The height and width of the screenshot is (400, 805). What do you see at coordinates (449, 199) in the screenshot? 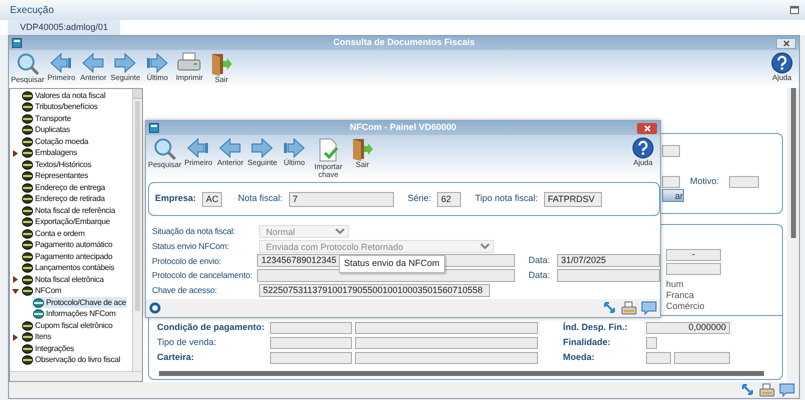
I see `text-field: 62` at bounding box center [449, 199].